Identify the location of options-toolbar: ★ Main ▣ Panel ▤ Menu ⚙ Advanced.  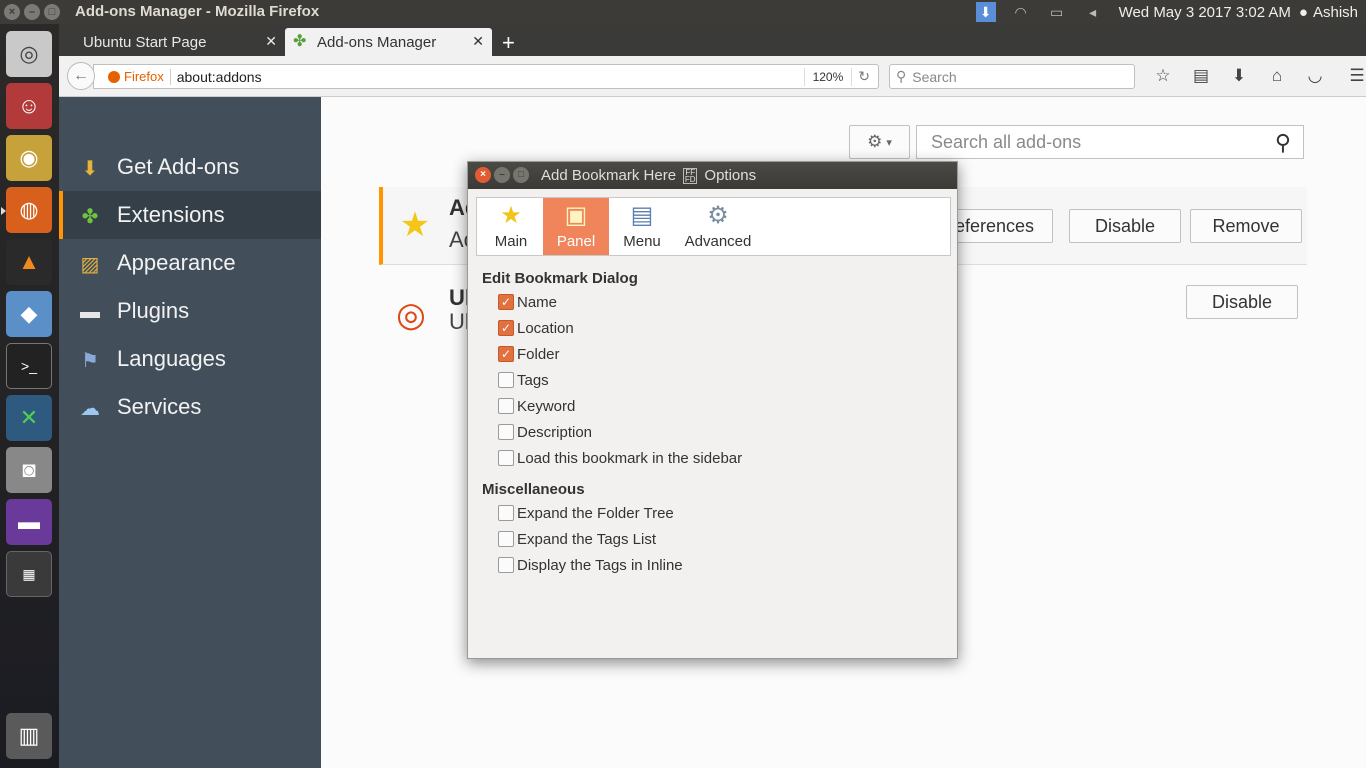
(713, 226).